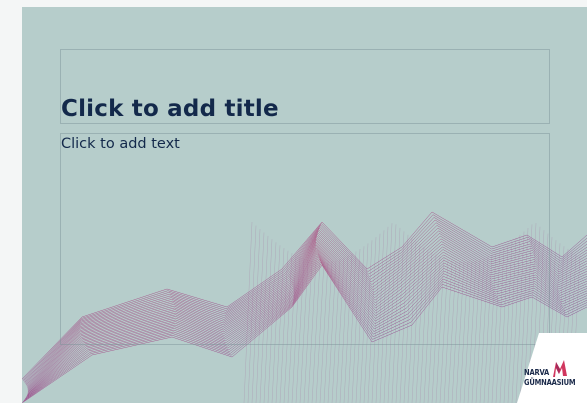 The image size is (587, 403). Describe the element at coordinates (550, 382) in the screenshot. I see `logo-text-gymnaasium: GÜMNAASIUM` at that location.